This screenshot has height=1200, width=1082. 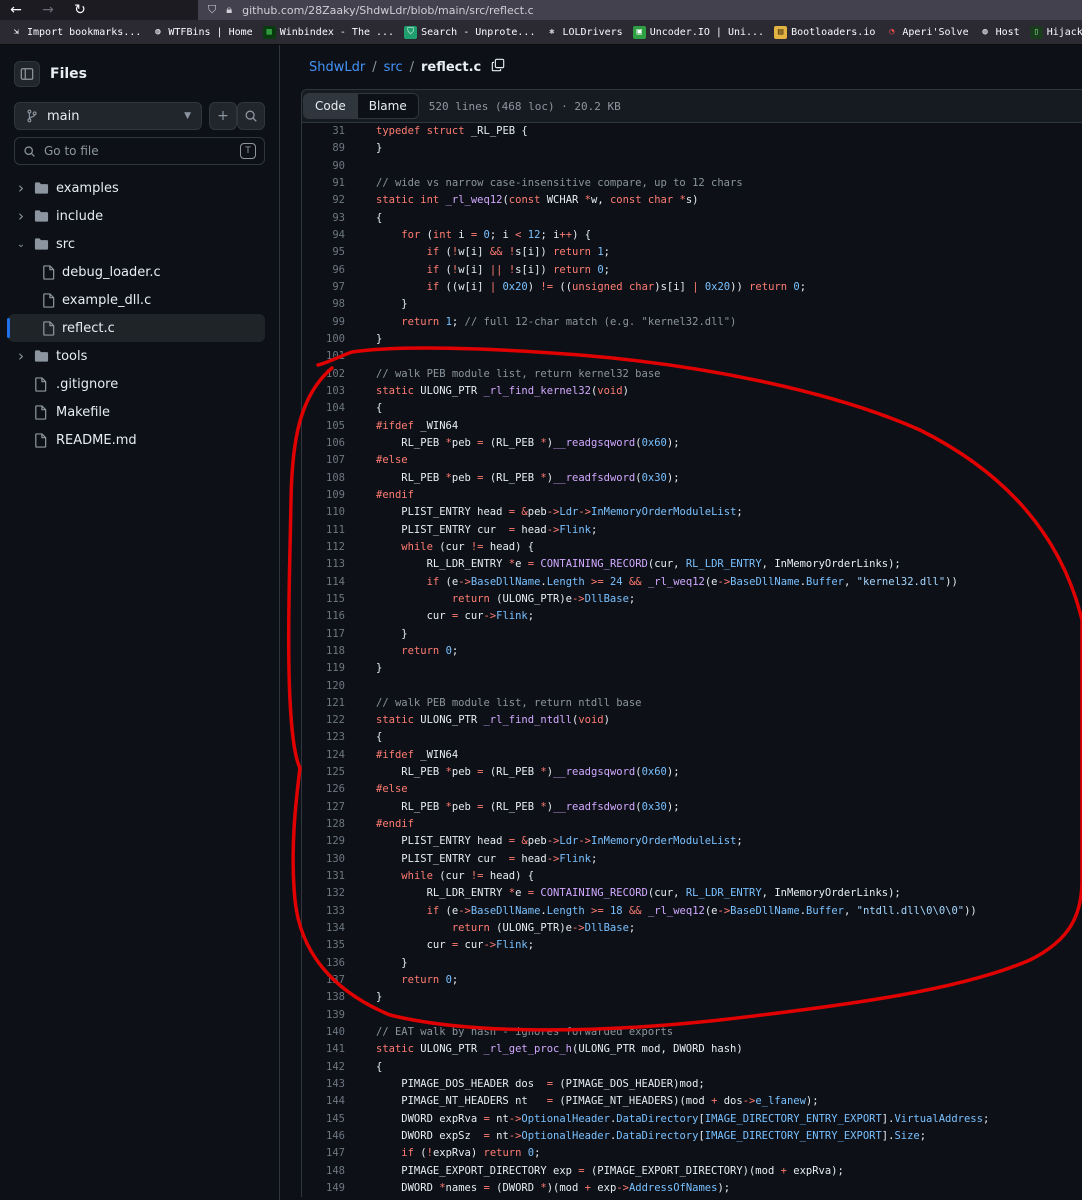 What do you see at coordinates (323, 911) in the screenshot?
I see `line-number: 133` at bounding box center [323, 911].